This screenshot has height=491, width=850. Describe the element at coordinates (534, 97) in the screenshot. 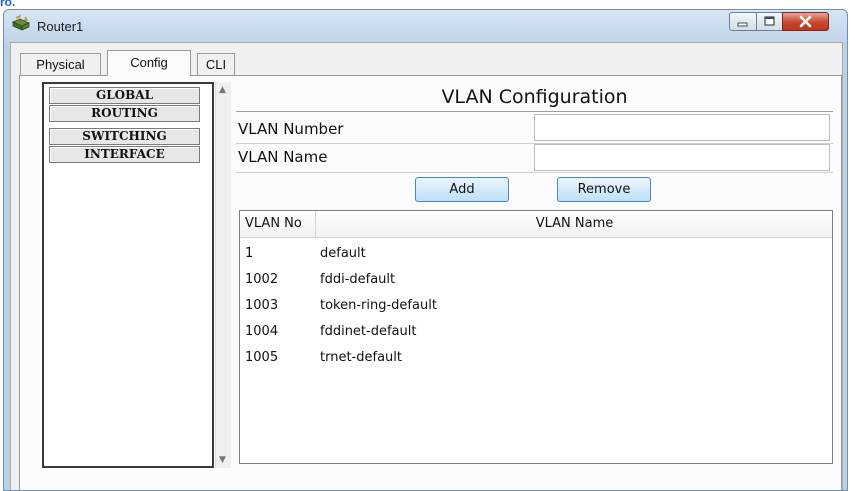

I see `vlan-config-heading: VLAN Configuration` at that location.